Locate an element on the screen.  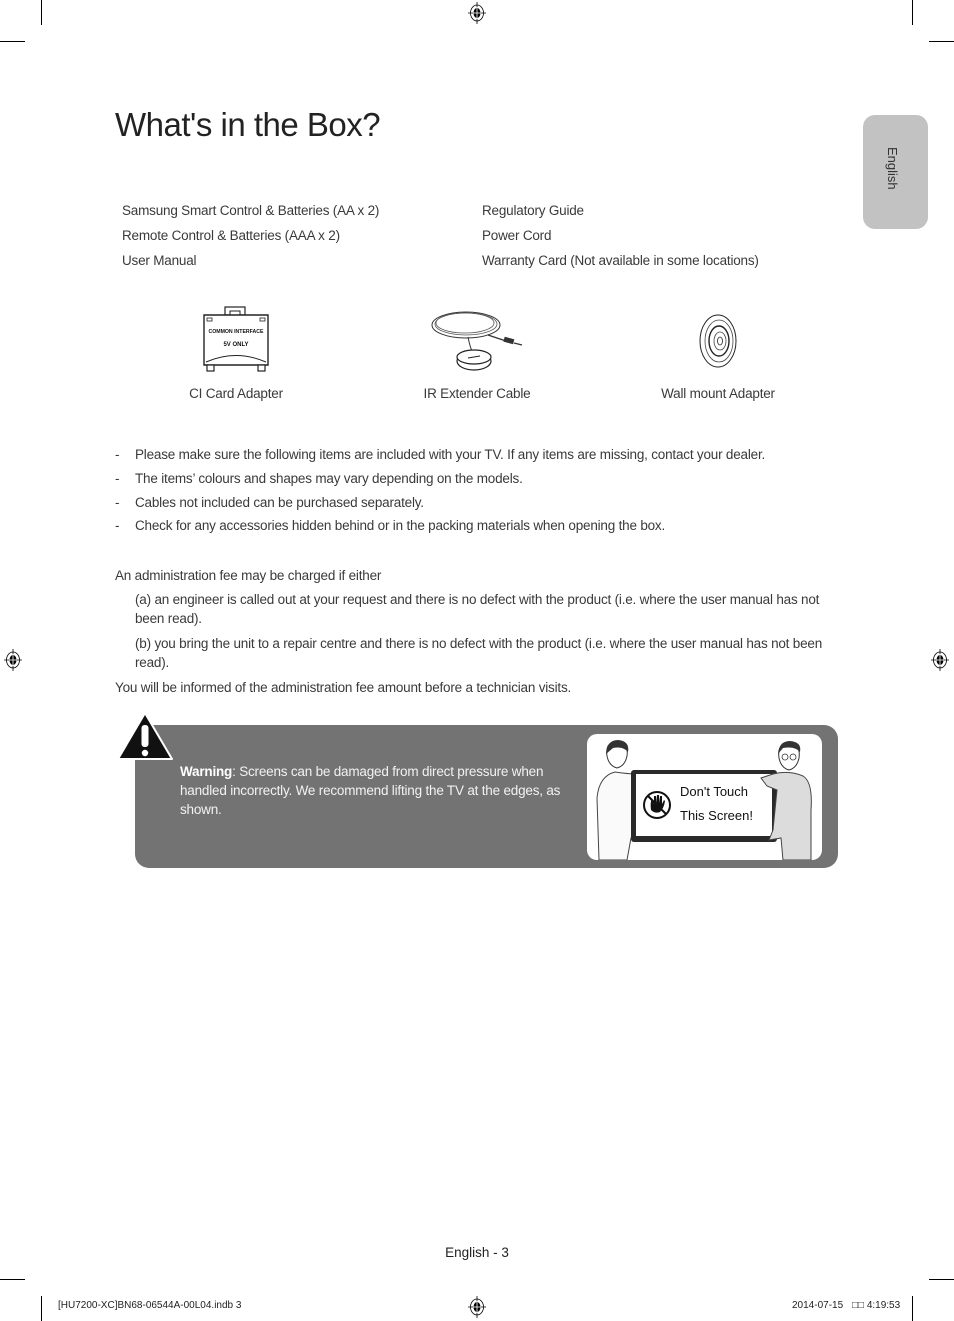
page-title: What's in the Box? is located at coordinates (248, 124).